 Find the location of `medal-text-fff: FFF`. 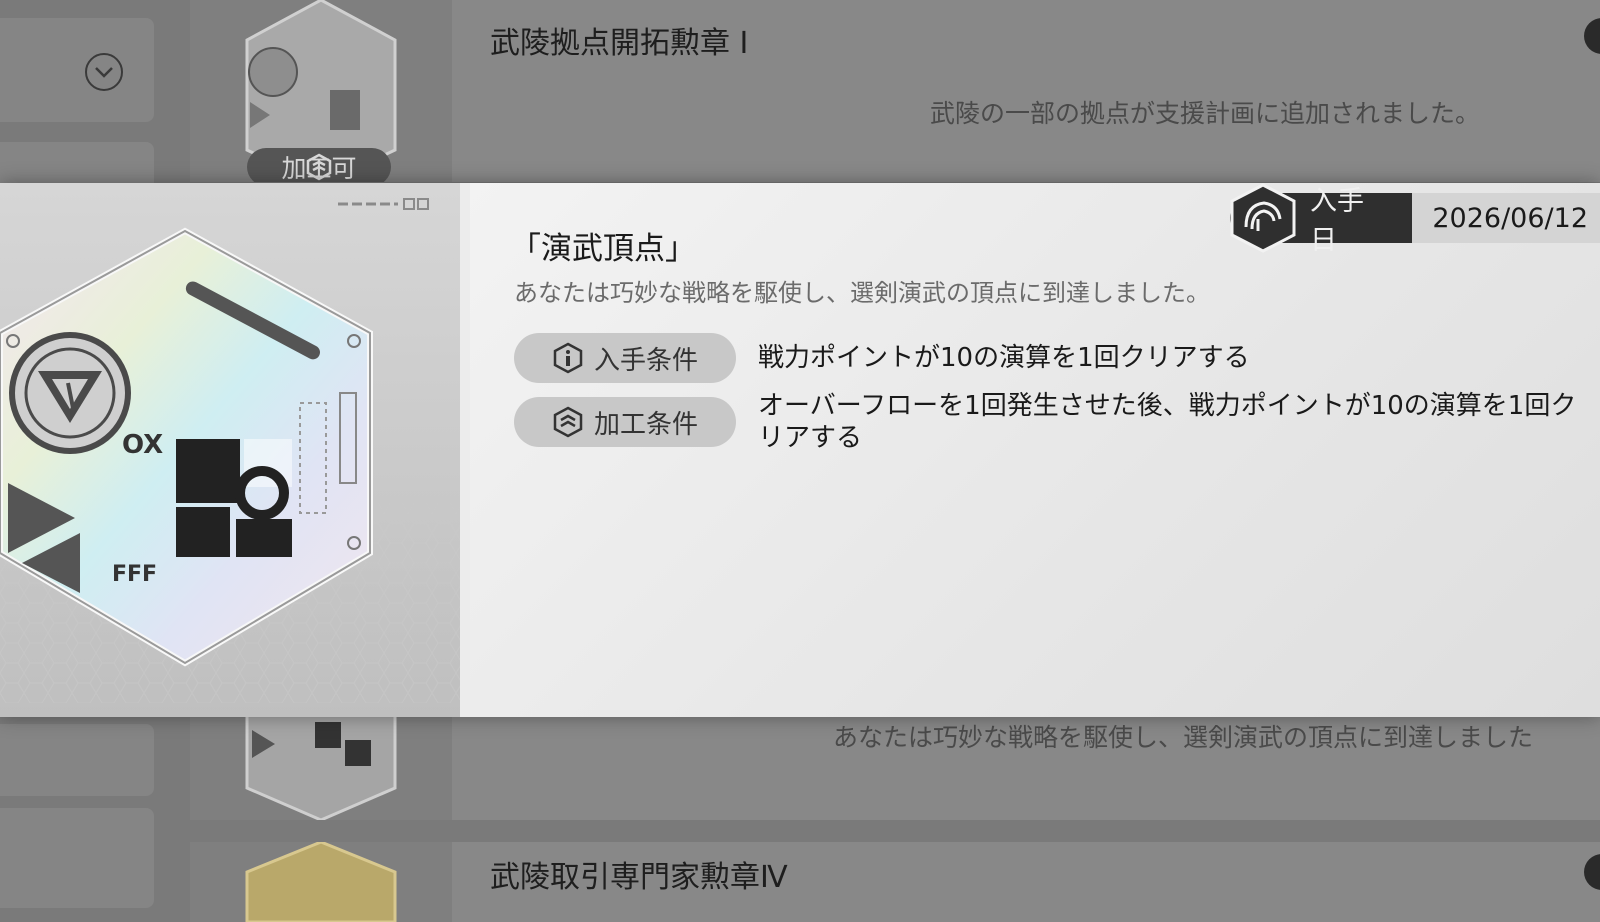

medal-text-fff: FFF is located at coordinates (134, 574).